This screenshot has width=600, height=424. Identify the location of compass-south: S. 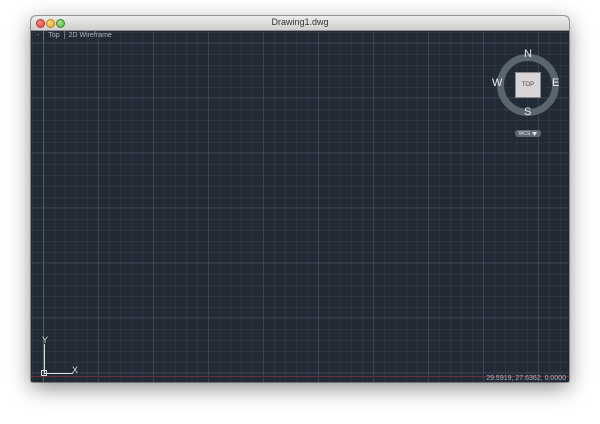
(527, 112).